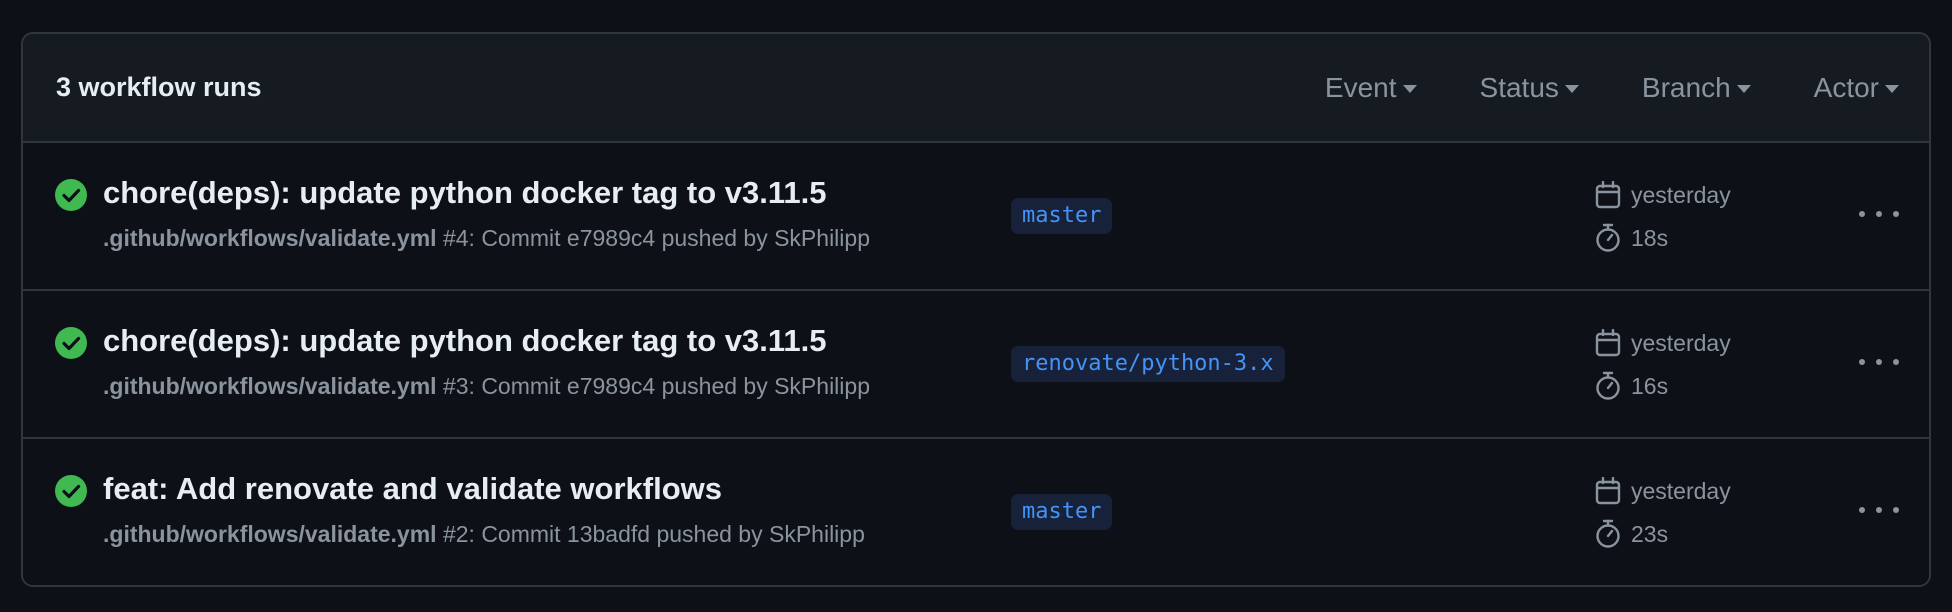 The height and width of the screenshot is (612, 1952). What do you see at coordinates (159, 87) in the screenshot?
I see `runs-count: 3 workflow runs` at bounding box center [159, 87].